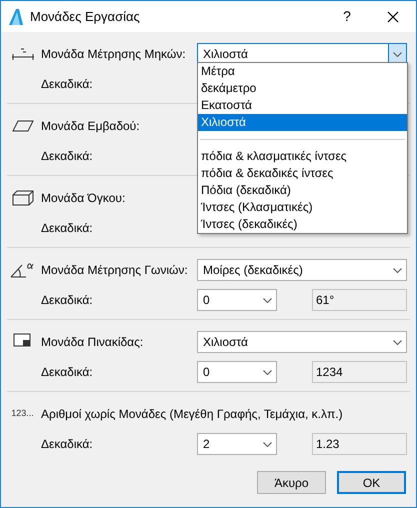  Describe the element at coordinates (291, 482) in the screenshot. I see `dialog-button: Άκυρο` at that location.